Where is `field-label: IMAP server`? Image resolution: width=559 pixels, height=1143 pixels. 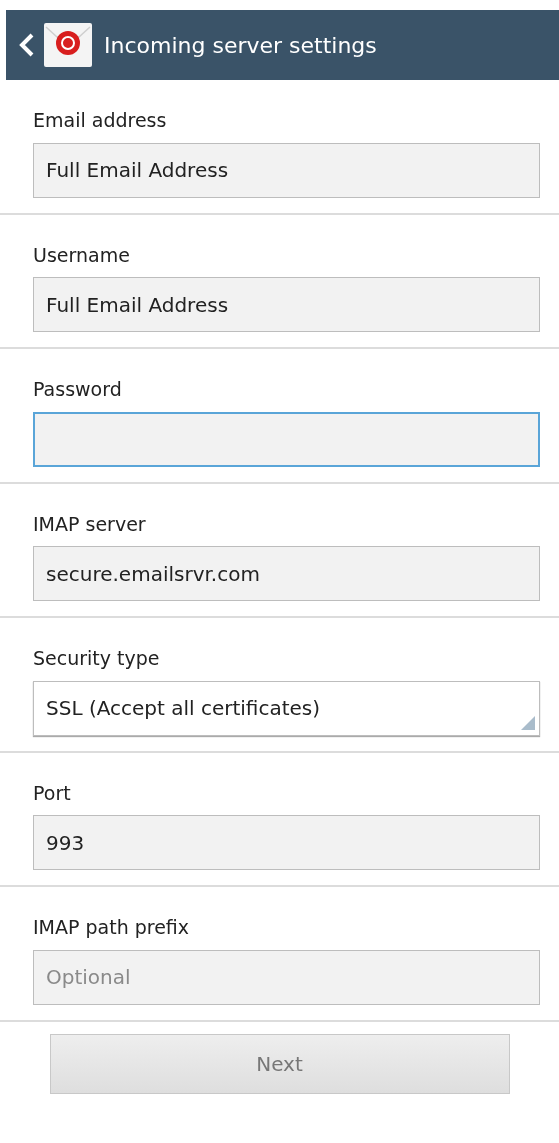 field-label: IMAP server is located at coordinates (90, 524).